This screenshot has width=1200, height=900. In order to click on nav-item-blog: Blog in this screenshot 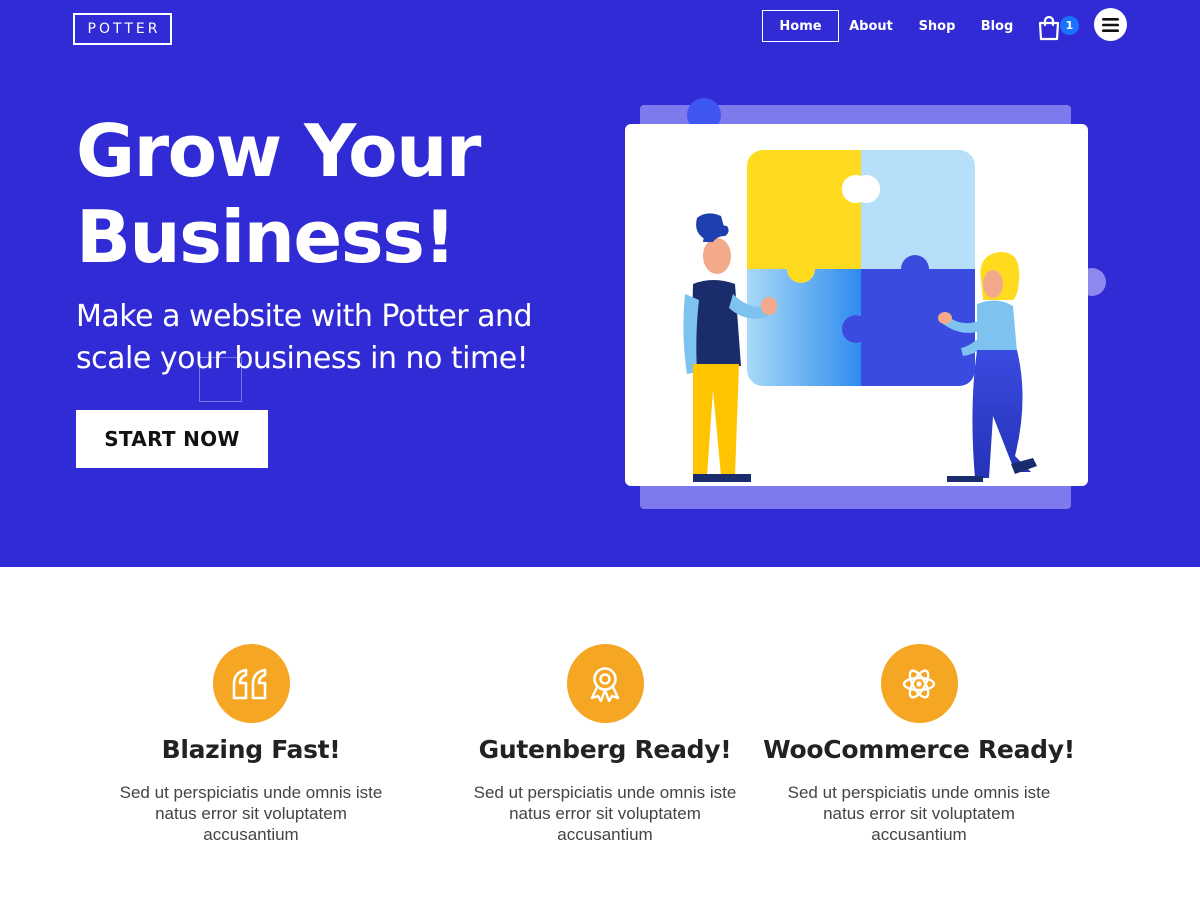, I will do `click(997, 26)`.